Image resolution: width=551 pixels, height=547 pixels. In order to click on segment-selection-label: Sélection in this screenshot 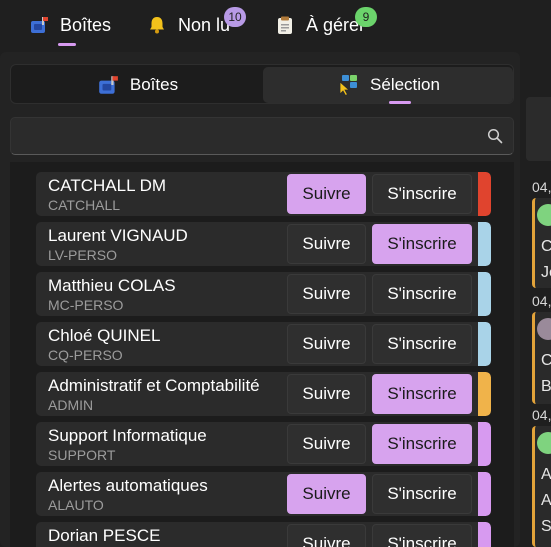, I will do `click(405, 84)`.